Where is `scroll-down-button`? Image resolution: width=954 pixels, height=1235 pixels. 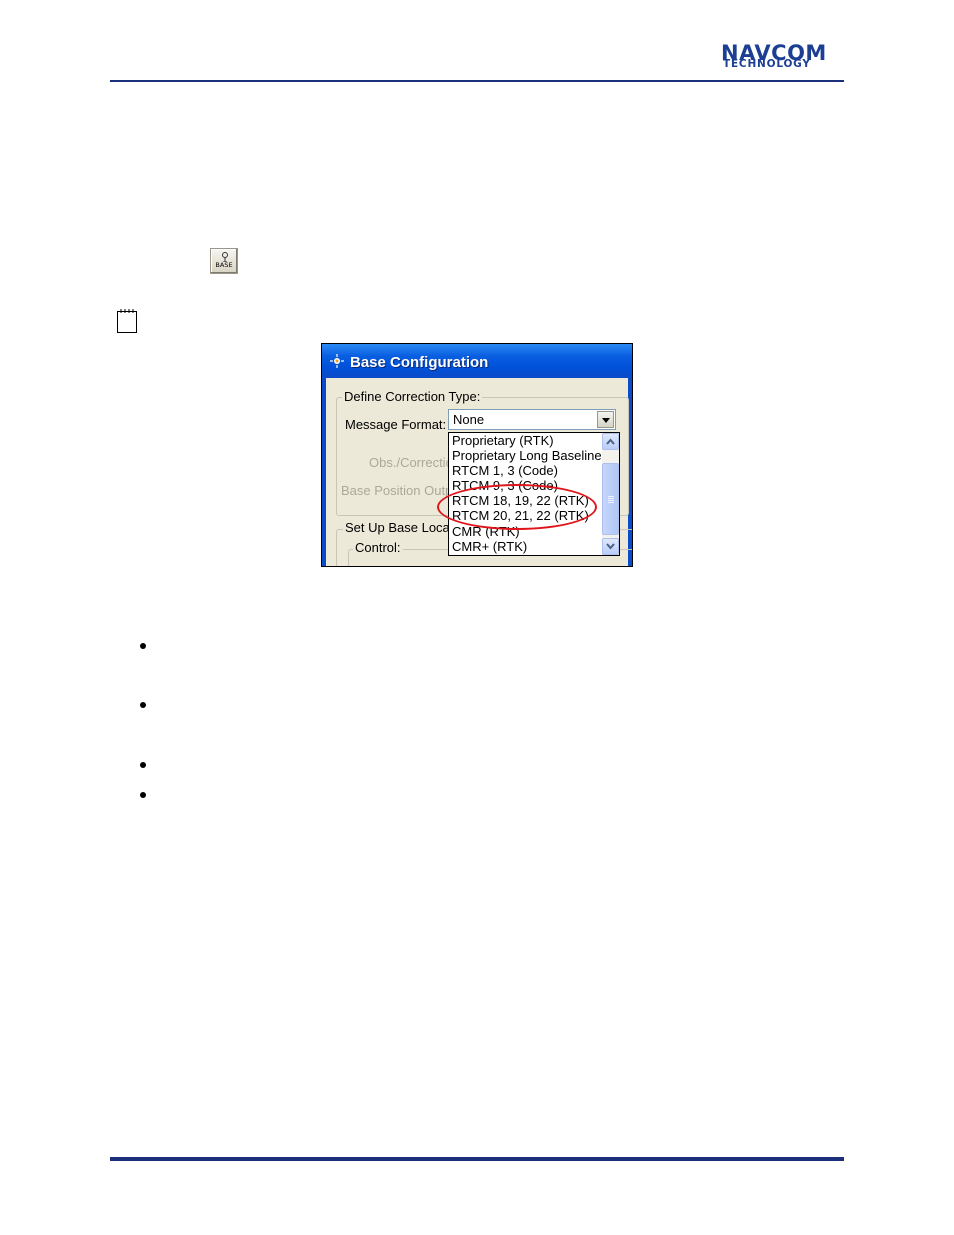
scroll-down-button is located at coordinates (610, 546).